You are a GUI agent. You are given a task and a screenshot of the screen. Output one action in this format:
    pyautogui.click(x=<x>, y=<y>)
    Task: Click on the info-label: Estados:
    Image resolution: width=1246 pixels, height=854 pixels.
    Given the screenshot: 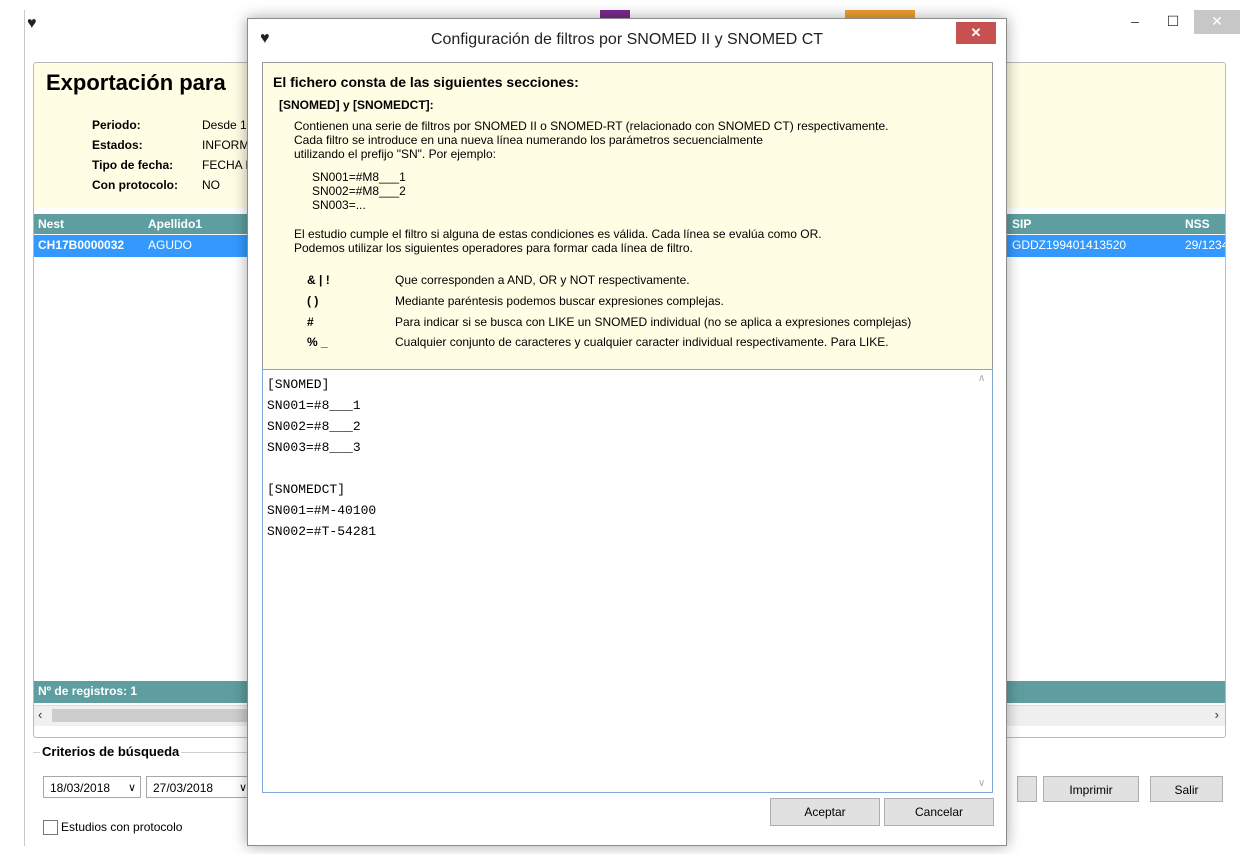 What is the action you would take?
    pyautogui.click(x=117, y=145)
    